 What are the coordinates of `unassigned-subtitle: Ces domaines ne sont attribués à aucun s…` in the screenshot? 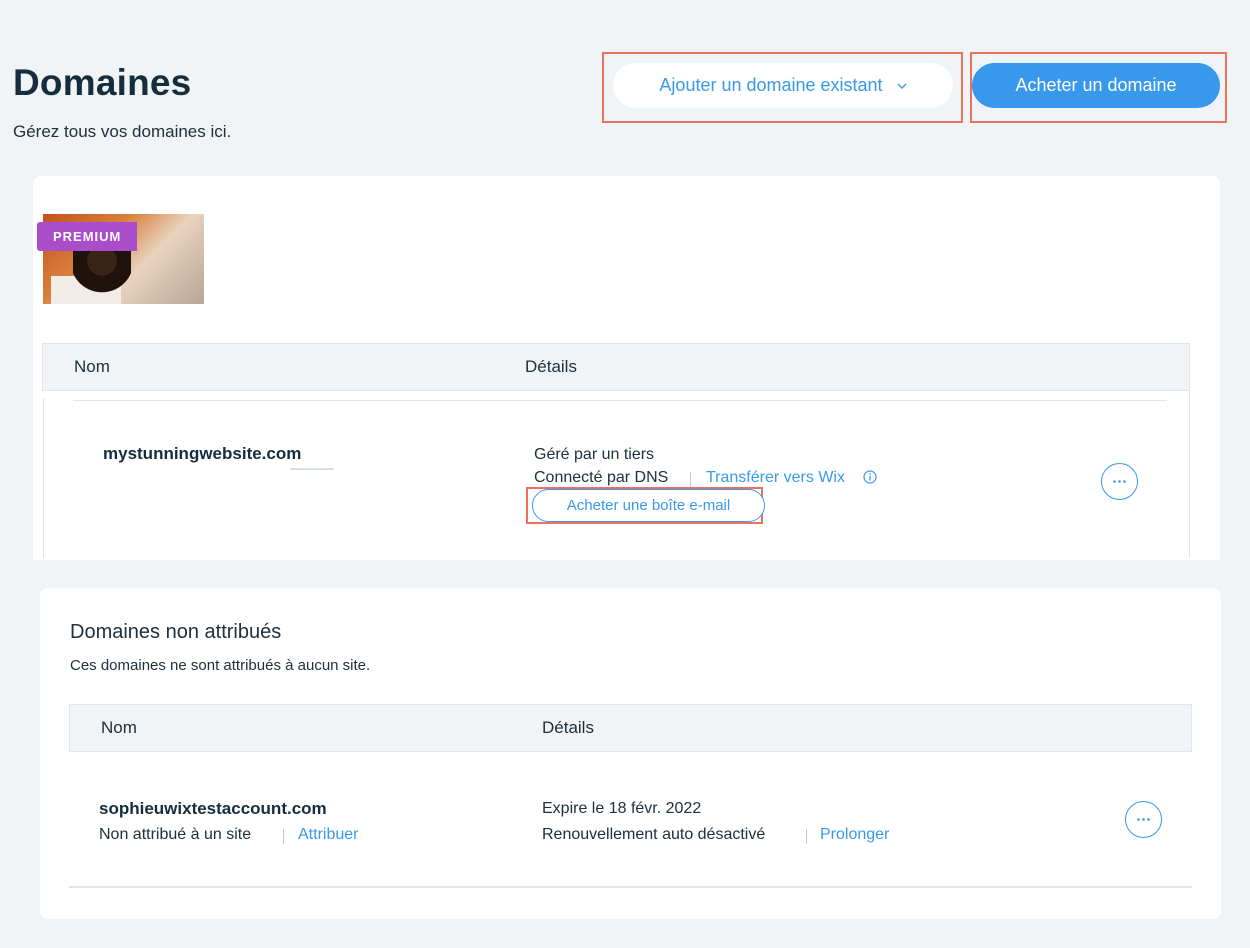 It's located at (220, 665).